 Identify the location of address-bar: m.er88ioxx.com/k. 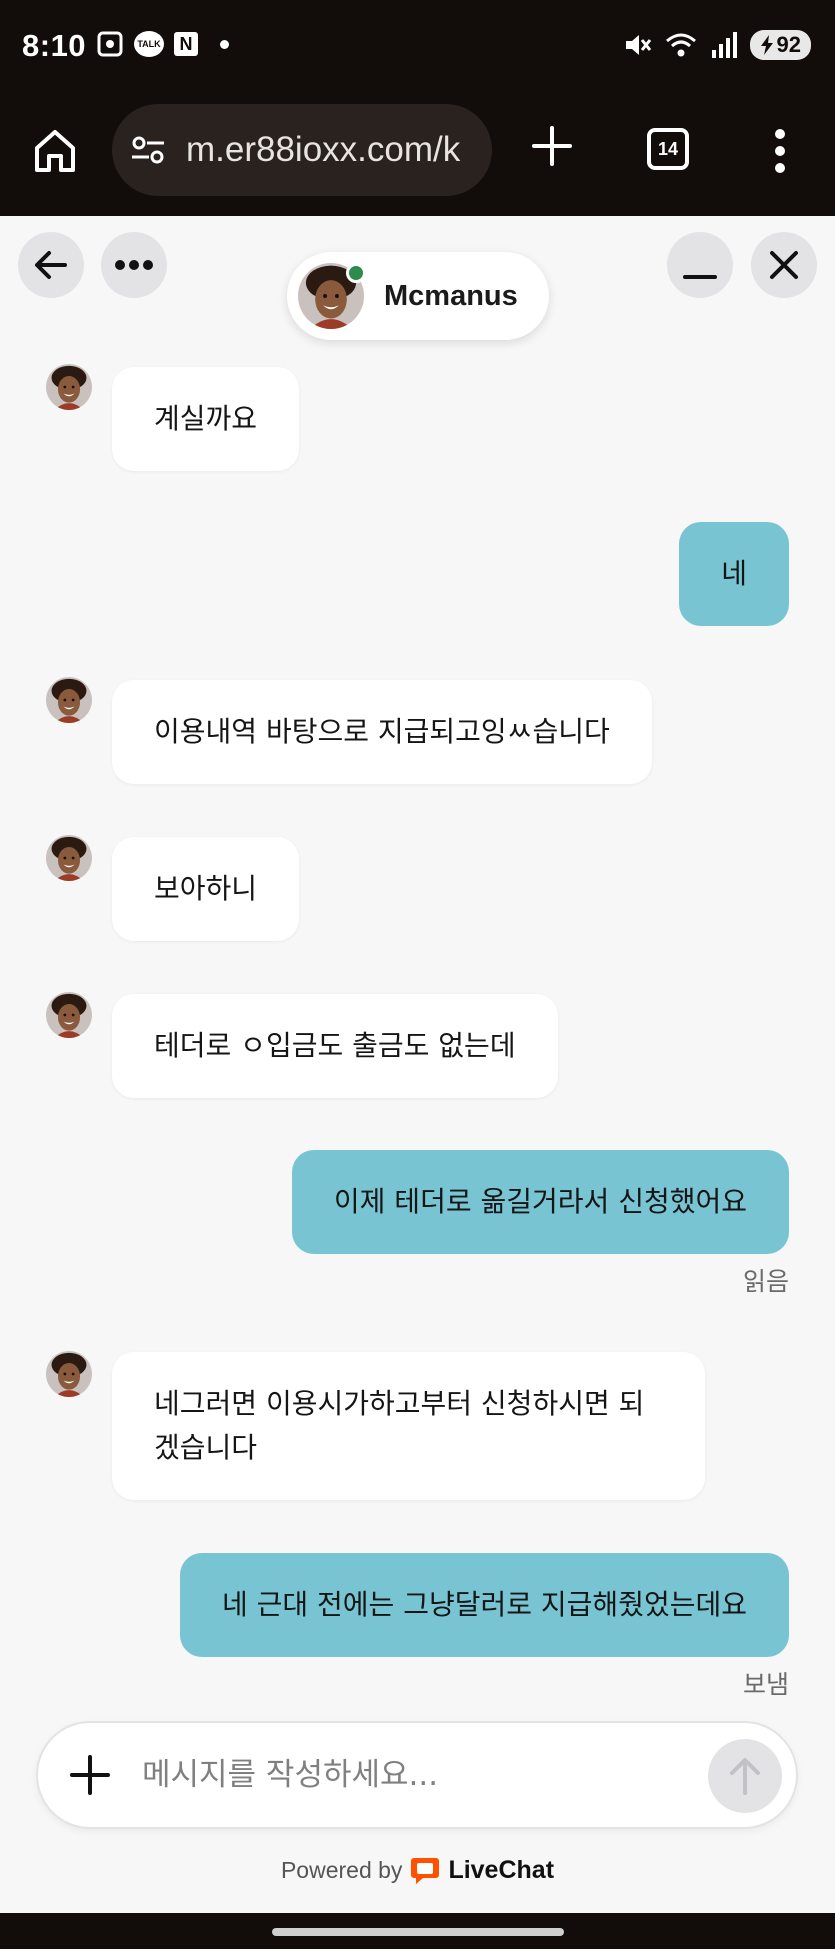
(302, 150).